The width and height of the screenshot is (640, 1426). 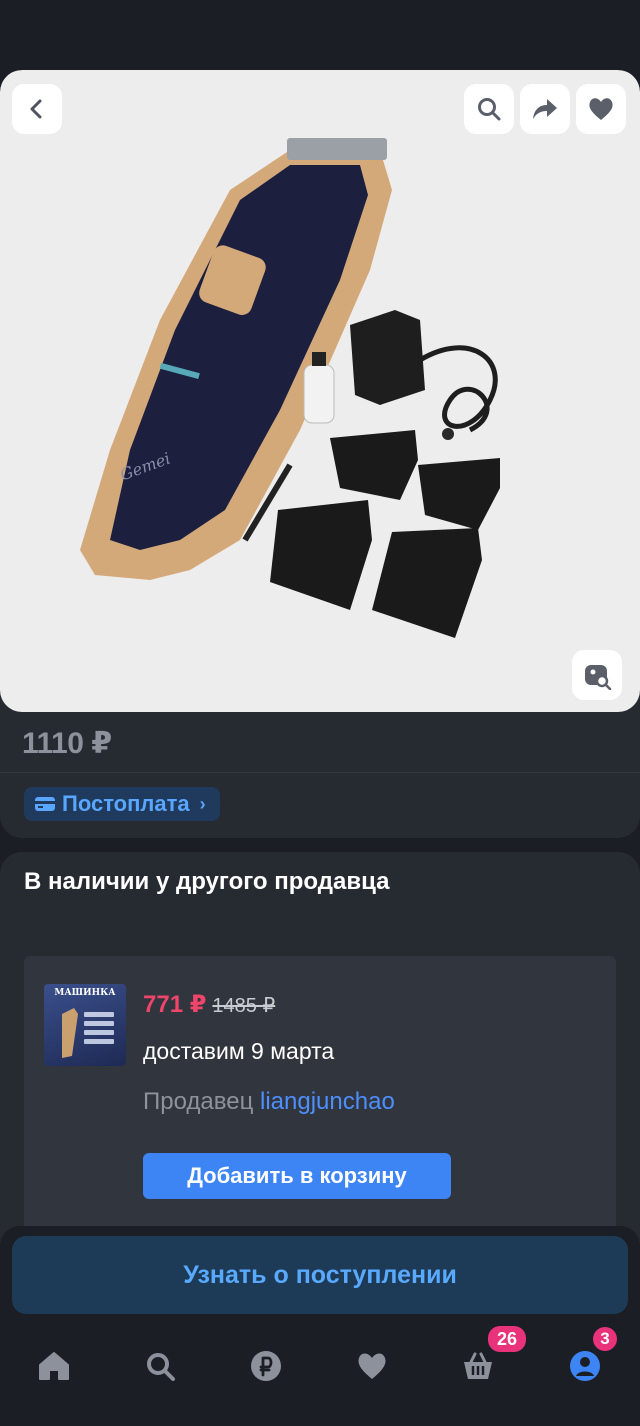 What do you see at coordinates (239, 1051) in the screenshot?
I see `delivery-date: доставим 9 марта` at bounding box center [239, 1051].